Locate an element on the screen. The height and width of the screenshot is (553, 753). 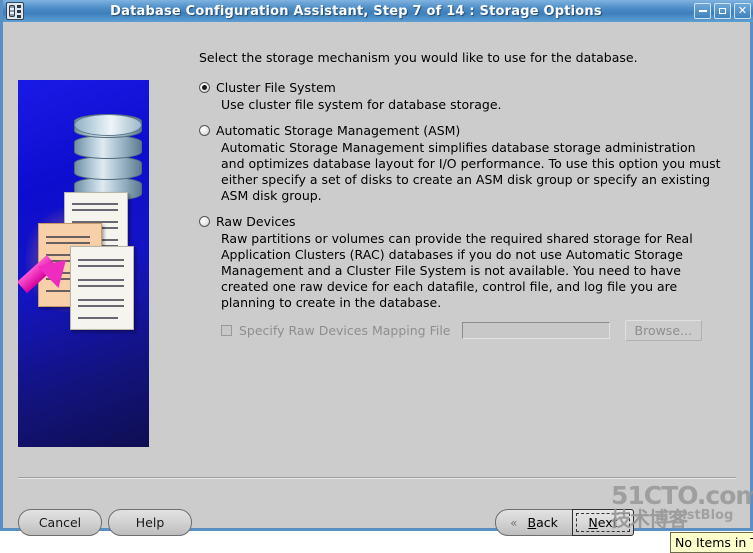
raw-devices-mapping-file-input is located at coordinates (535, 330).